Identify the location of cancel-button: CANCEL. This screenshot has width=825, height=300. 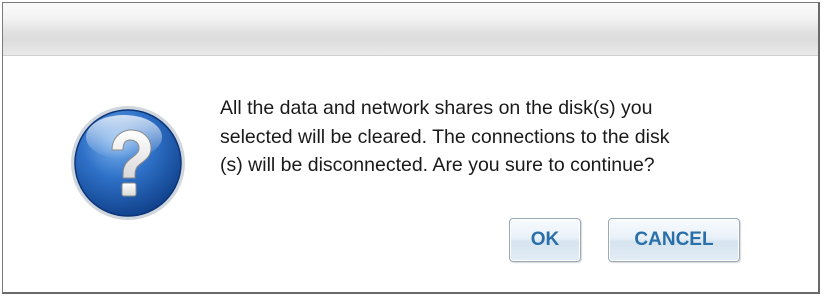
(674, 240).